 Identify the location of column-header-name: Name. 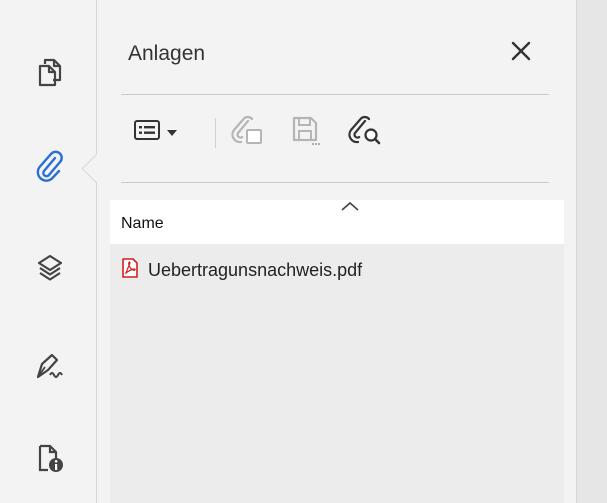
(142, 224).